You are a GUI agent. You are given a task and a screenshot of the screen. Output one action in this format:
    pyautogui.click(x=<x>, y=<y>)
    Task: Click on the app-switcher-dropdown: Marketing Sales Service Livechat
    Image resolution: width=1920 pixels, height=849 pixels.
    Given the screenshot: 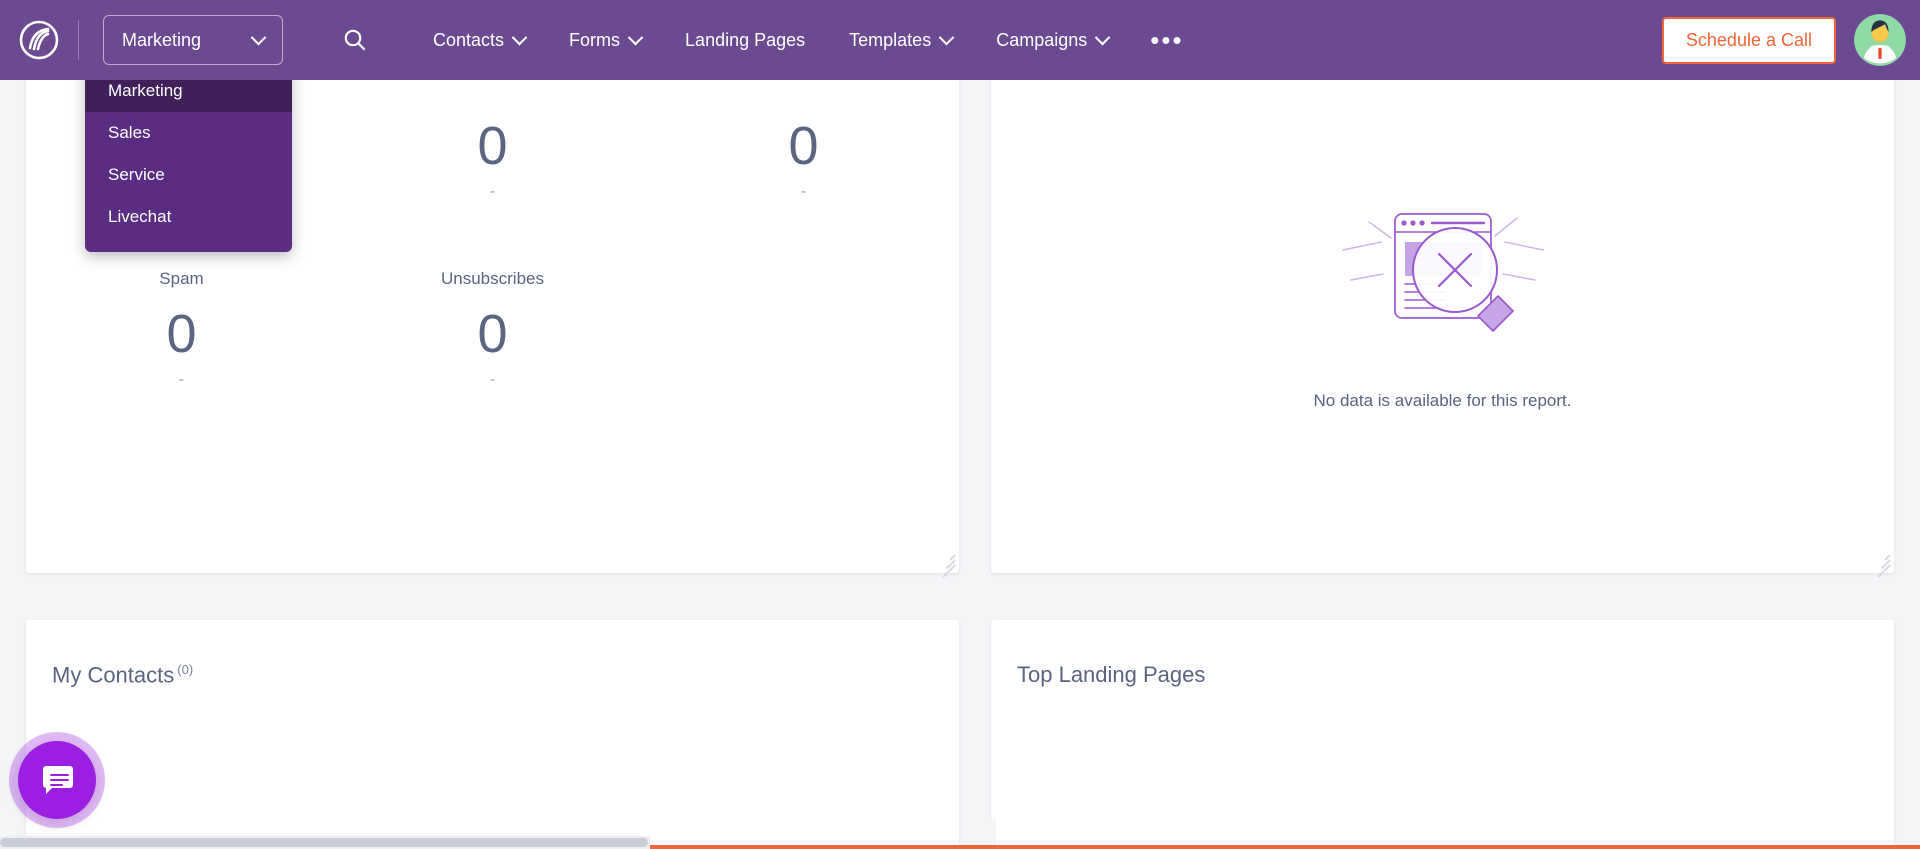 What is the action you would take?
    pyautogui.click(x=188, y=157)
    